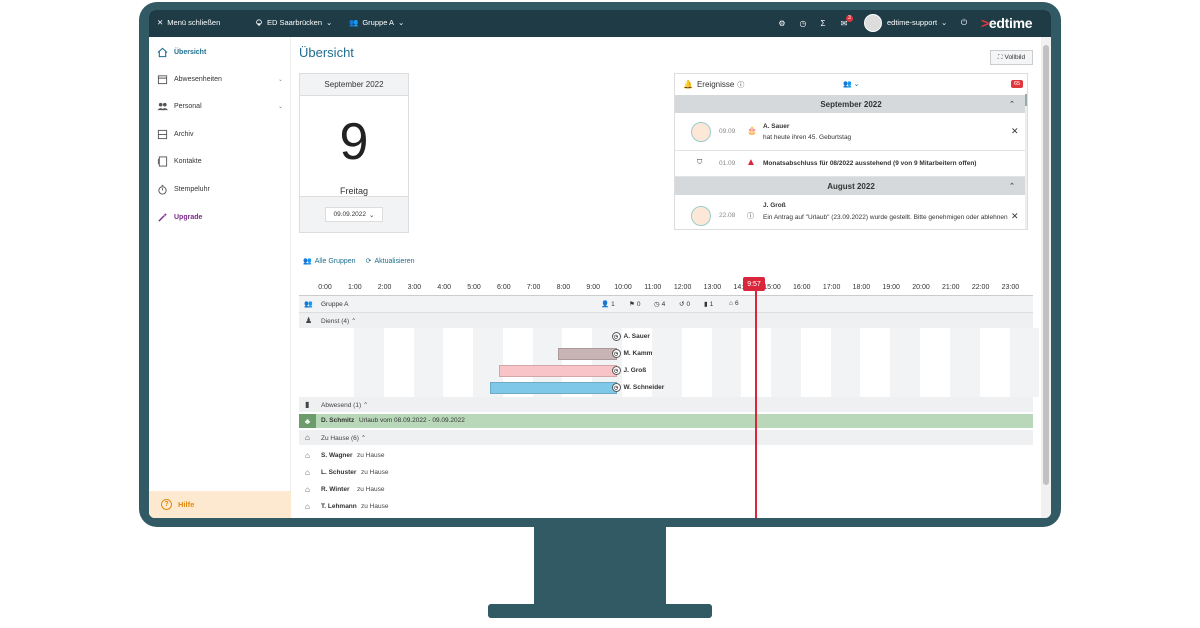  I want to click on user-menu: edtime-support ⌄, so click(917, 22).